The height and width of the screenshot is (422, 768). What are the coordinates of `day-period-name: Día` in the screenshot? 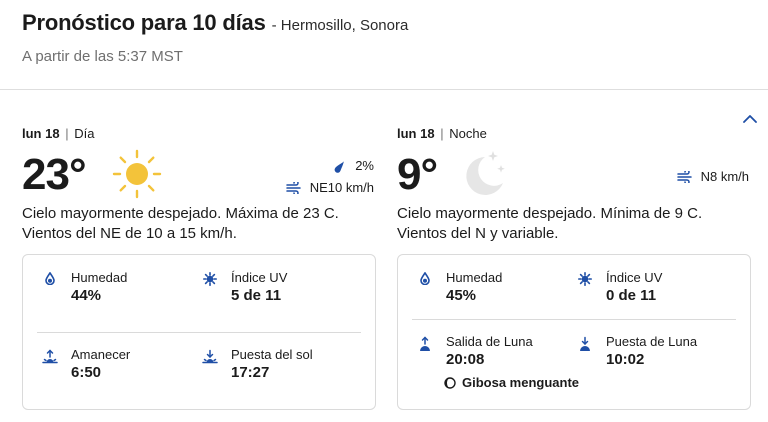 It's located at (84, 133).